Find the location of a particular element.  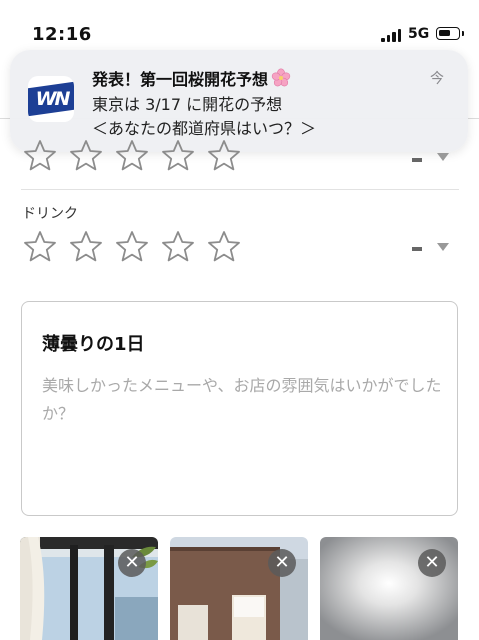

battery-icon is located at coordinates (450, 33).